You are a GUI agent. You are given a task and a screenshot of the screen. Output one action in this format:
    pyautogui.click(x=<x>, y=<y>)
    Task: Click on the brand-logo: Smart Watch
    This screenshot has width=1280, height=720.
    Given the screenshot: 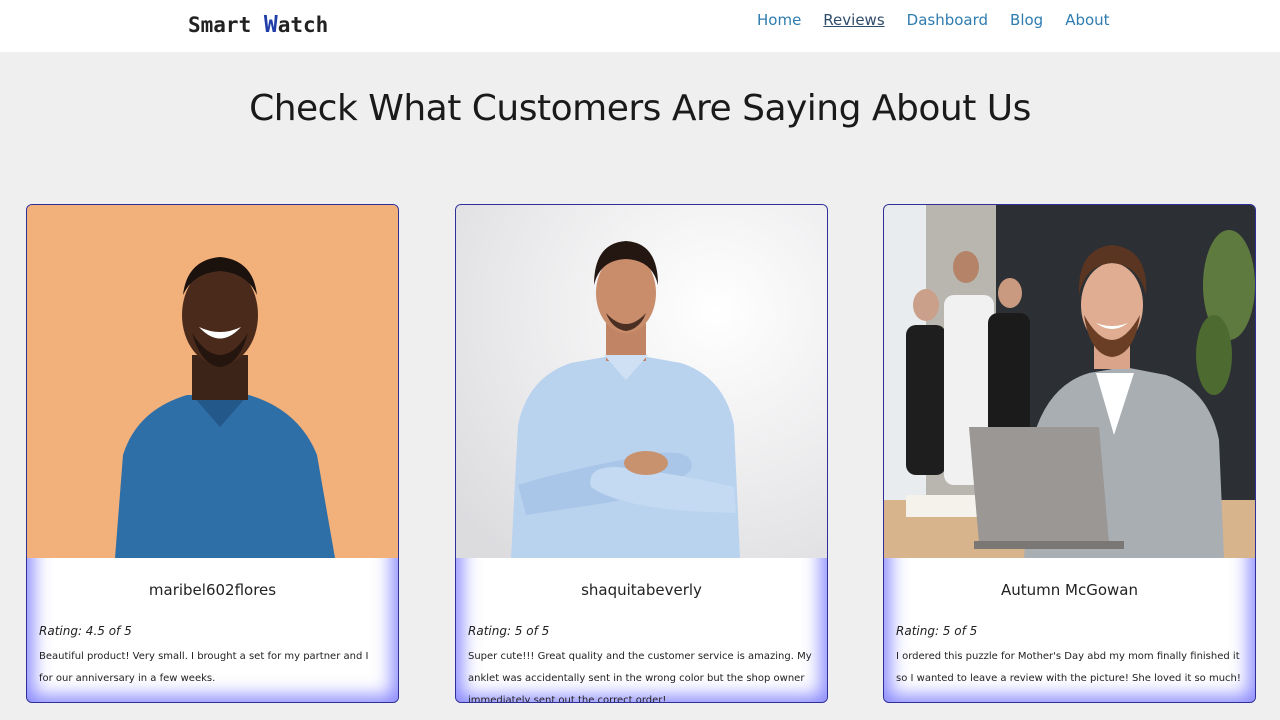 What is the action you would take?
    pyautogui.click(x=258, y=25)
    